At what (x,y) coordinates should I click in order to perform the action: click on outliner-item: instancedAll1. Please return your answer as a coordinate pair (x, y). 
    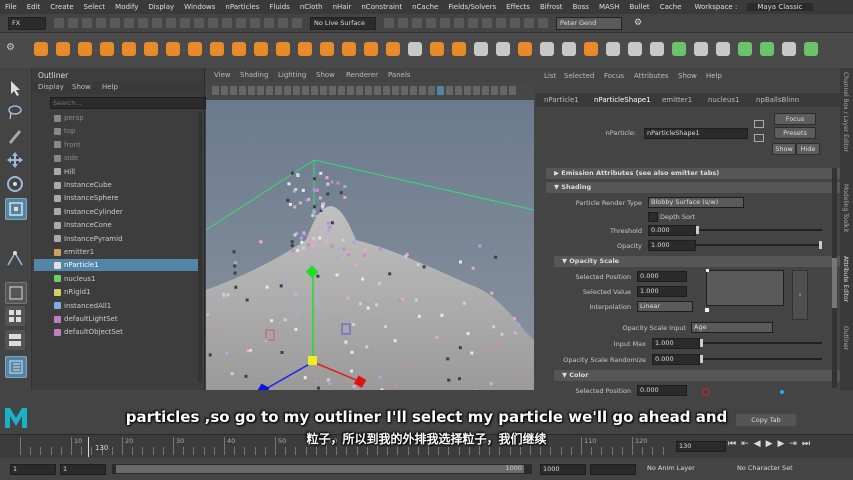
    Looking at the image, I should click on (116, 306).